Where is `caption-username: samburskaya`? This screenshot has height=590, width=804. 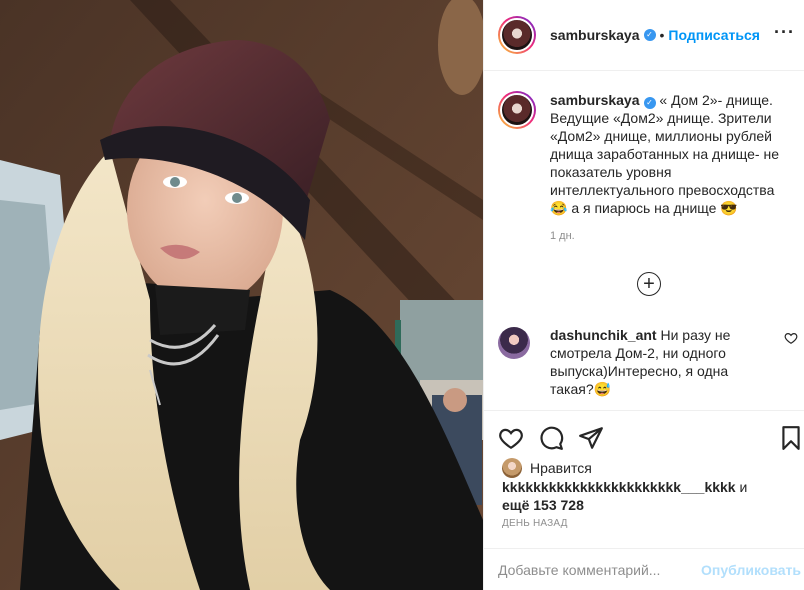
caption-username: samburskaya is located at coordinates (595, 100).